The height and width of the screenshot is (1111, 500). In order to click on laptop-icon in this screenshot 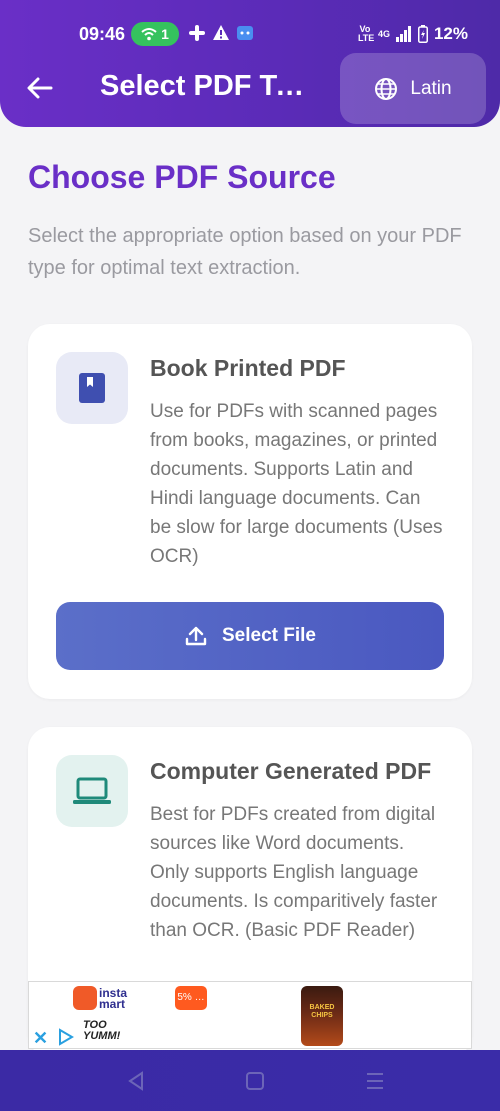, I will do `click(92, 790)`.